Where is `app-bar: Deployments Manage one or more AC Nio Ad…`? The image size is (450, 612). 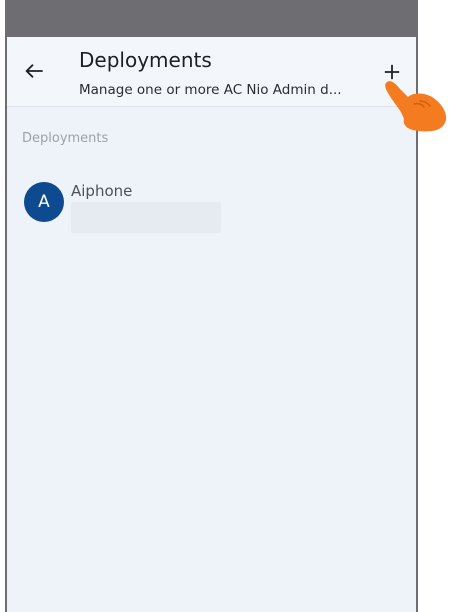 app-bar: Deployments Manage one or more AC Nio Ad… is located at coordinates (211, 72).